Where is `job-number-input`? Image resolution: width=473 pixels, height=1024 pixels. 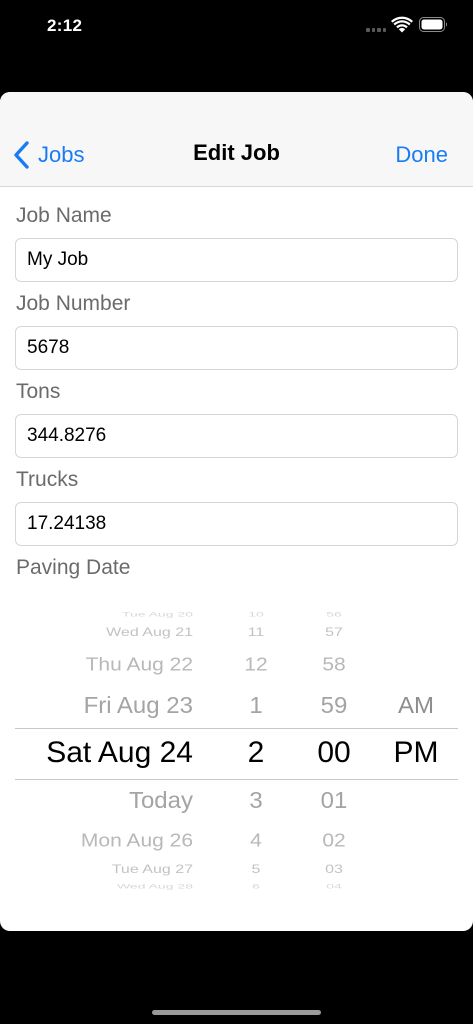
job-number-input is located at coordinates (236, 348).